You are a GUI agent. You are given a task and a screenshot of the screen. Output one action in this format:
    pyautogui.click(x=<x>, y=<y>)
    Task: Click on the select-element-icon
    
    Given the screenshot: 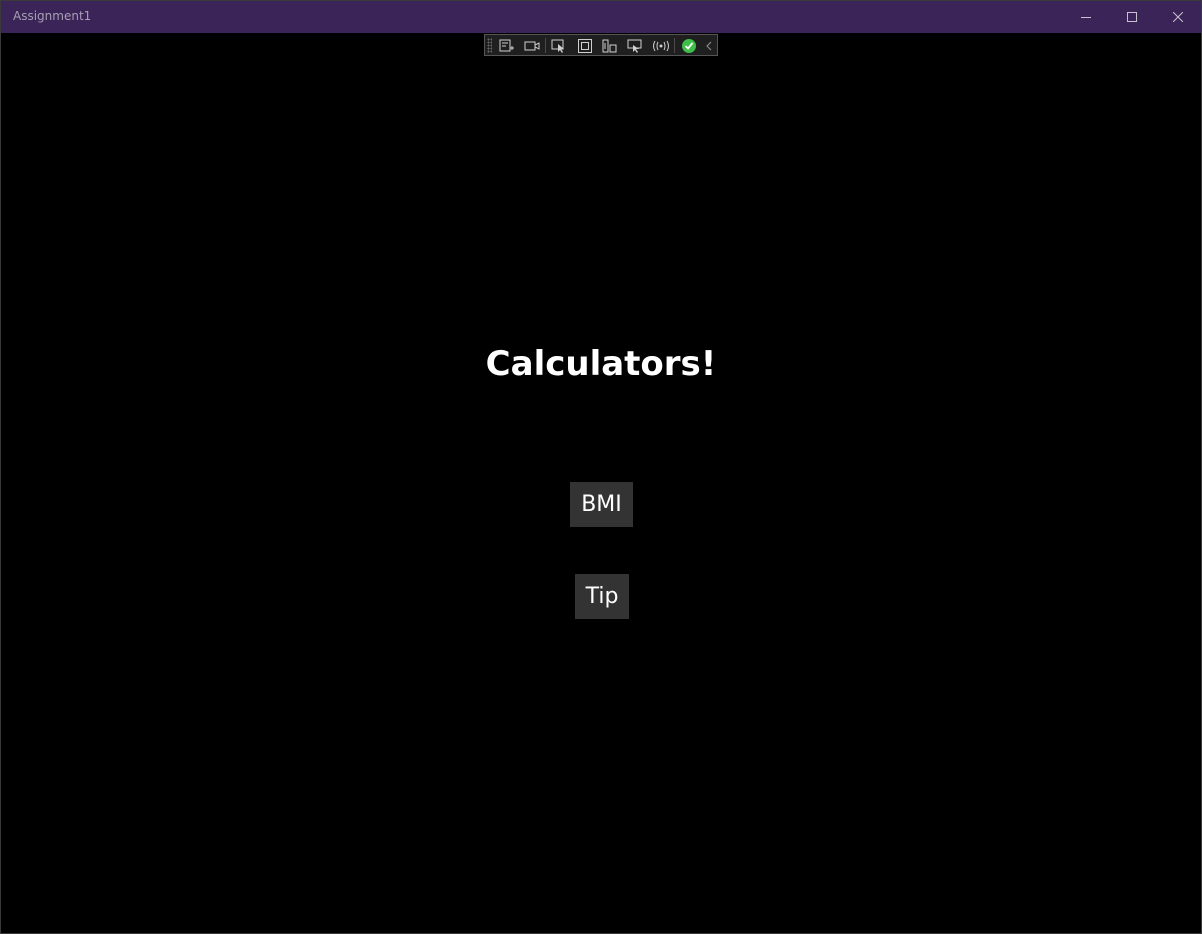 What is the action you would take?
    pyautogui.click(x=557, y=46)
    